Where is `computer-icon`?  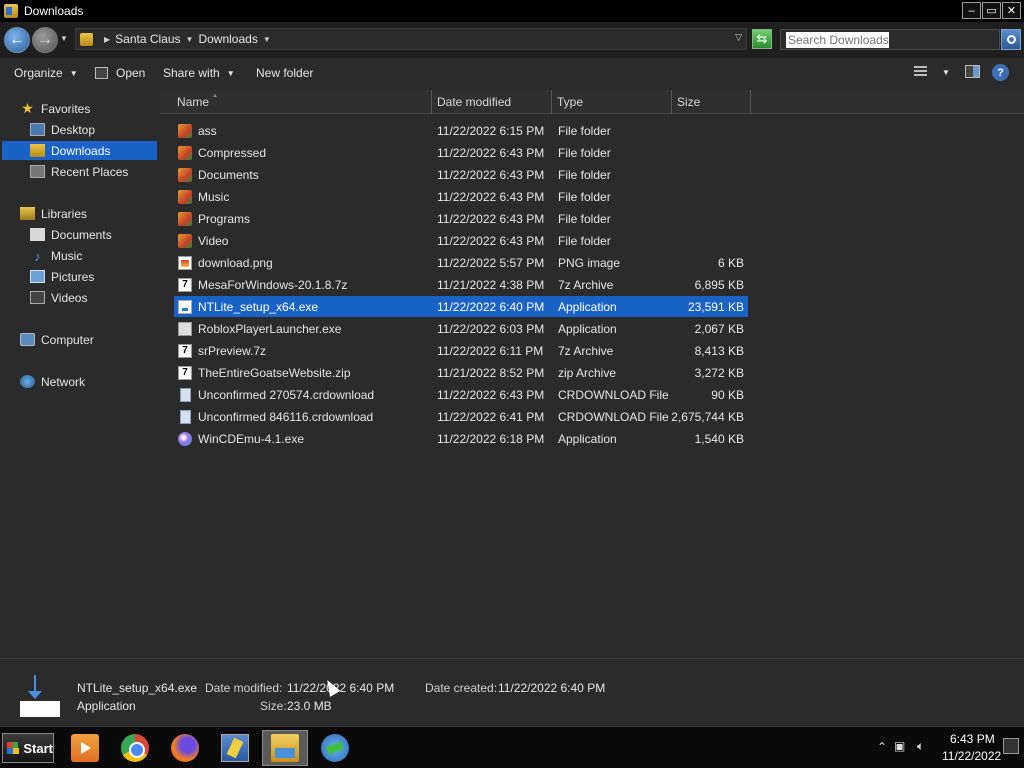
computer-icon is located at coordinates (27, 339).